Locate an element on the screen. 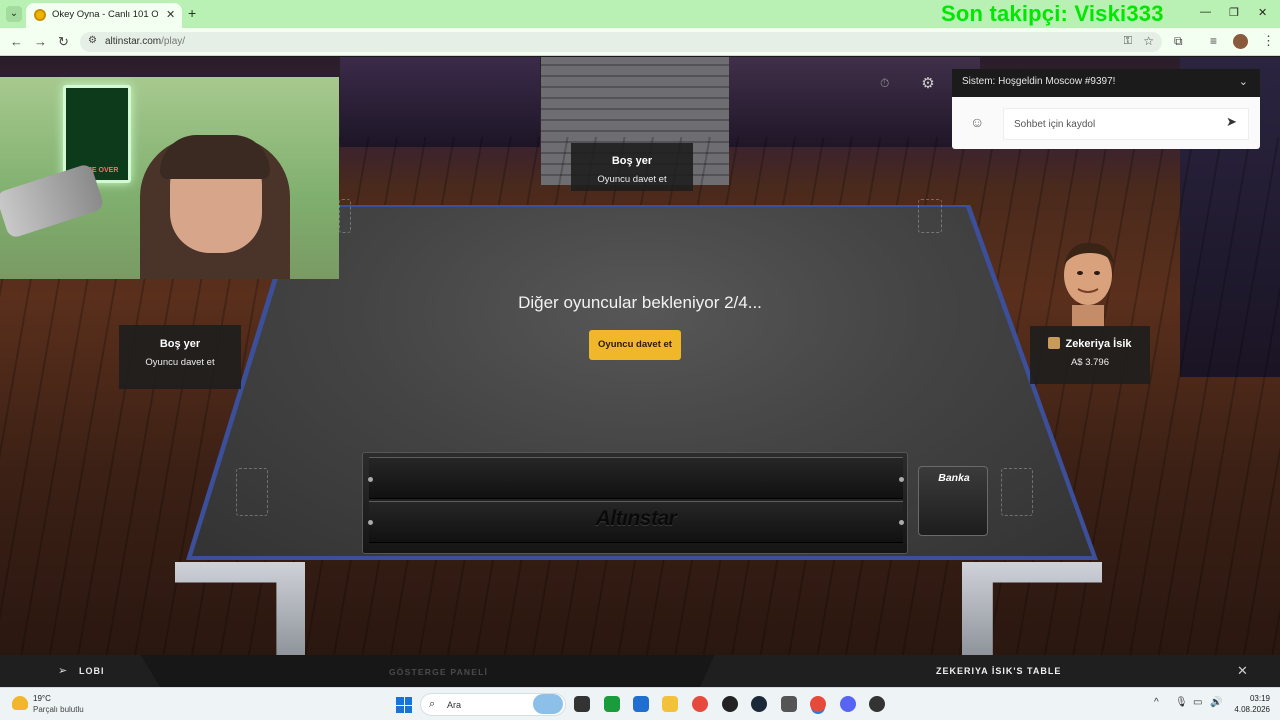 The height and width of the screenshot is (720, 1280). clock-time: 03:19 is located at coordinates (1254, 698).